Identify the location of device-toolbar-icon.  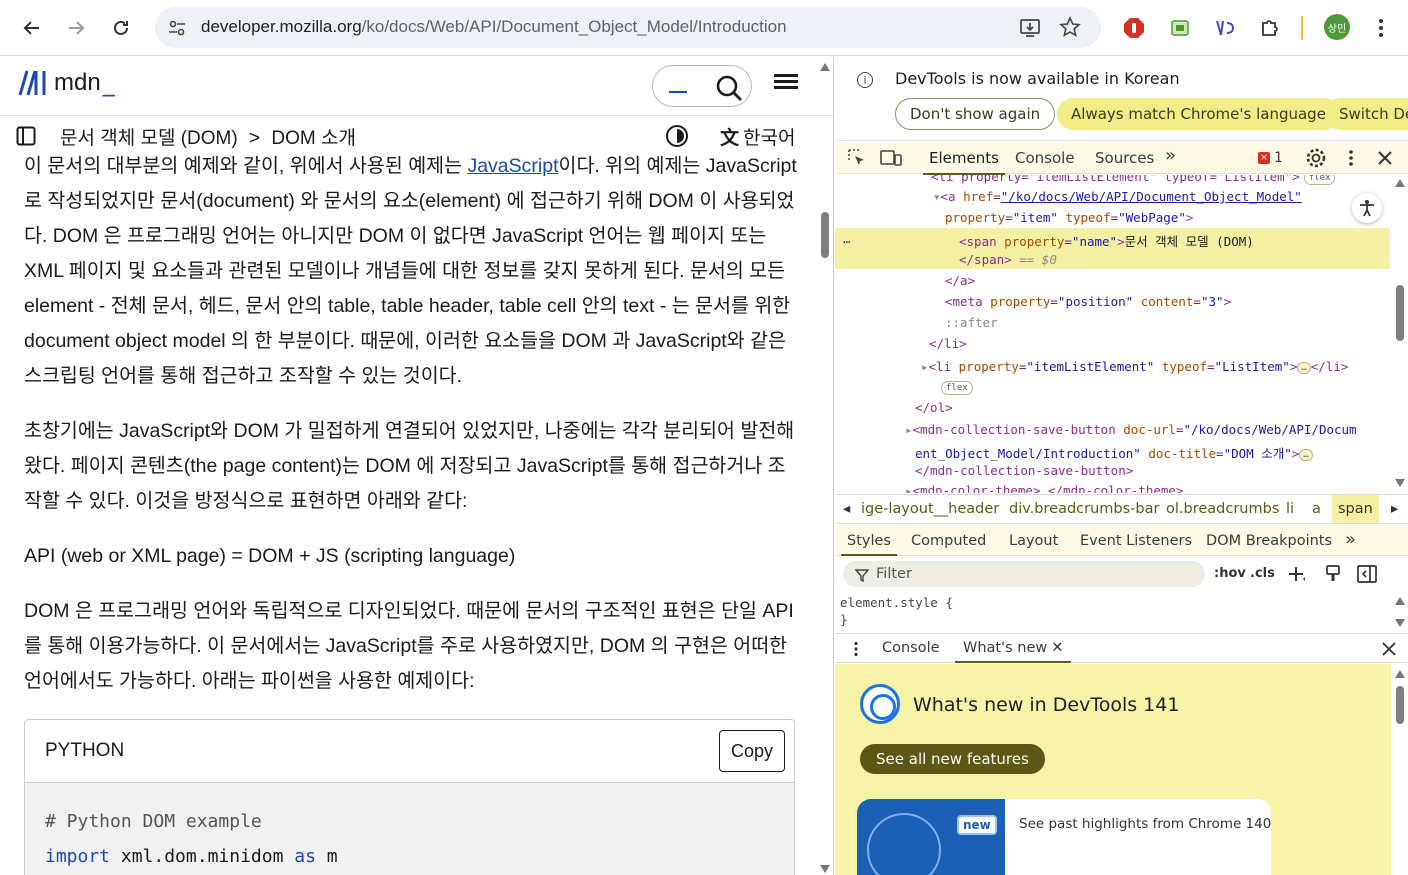
(891, 160).